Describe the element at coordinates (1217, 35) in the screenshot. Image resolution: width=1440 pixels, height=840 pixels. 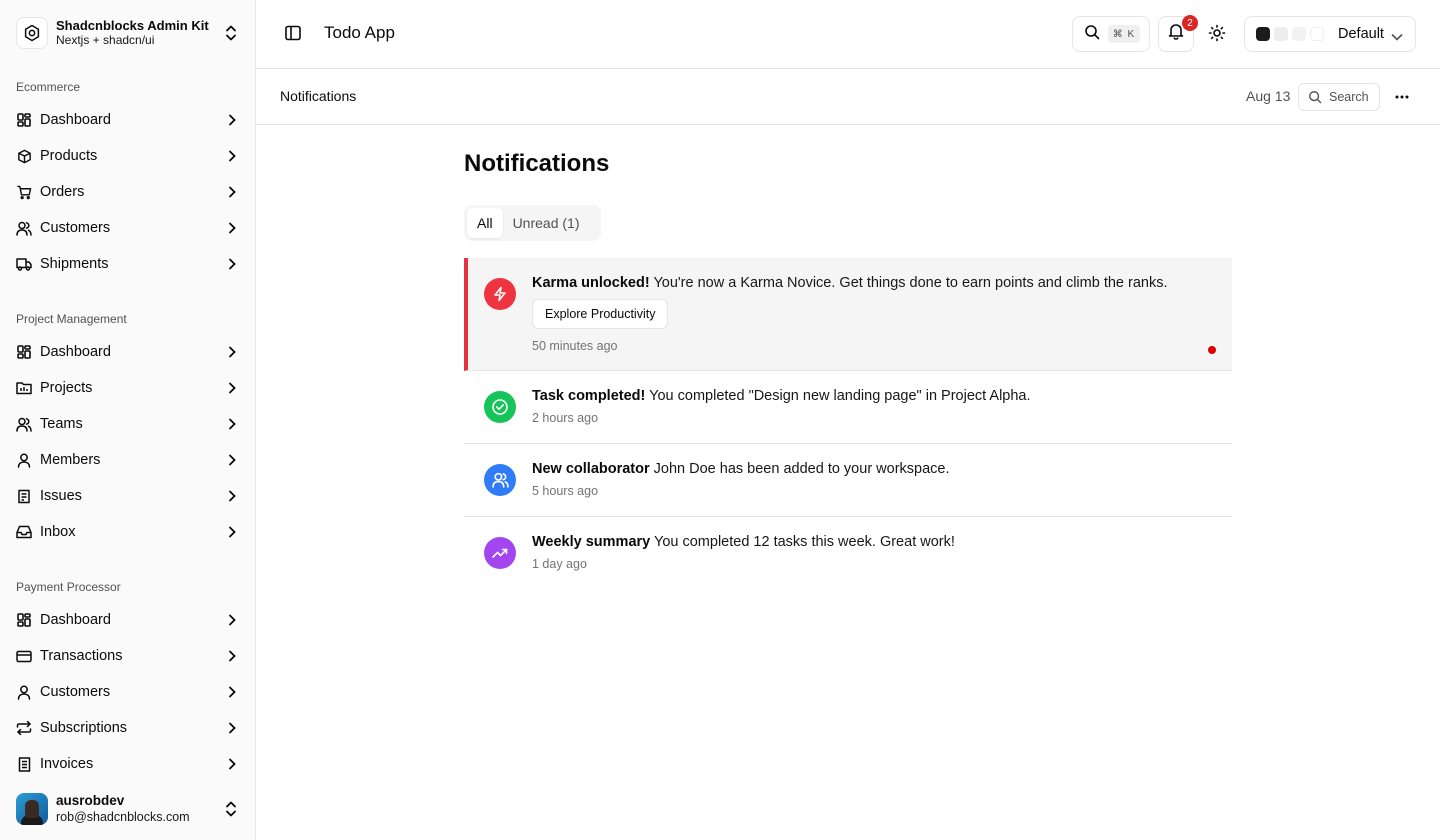
I see `sun-icon` at that location.